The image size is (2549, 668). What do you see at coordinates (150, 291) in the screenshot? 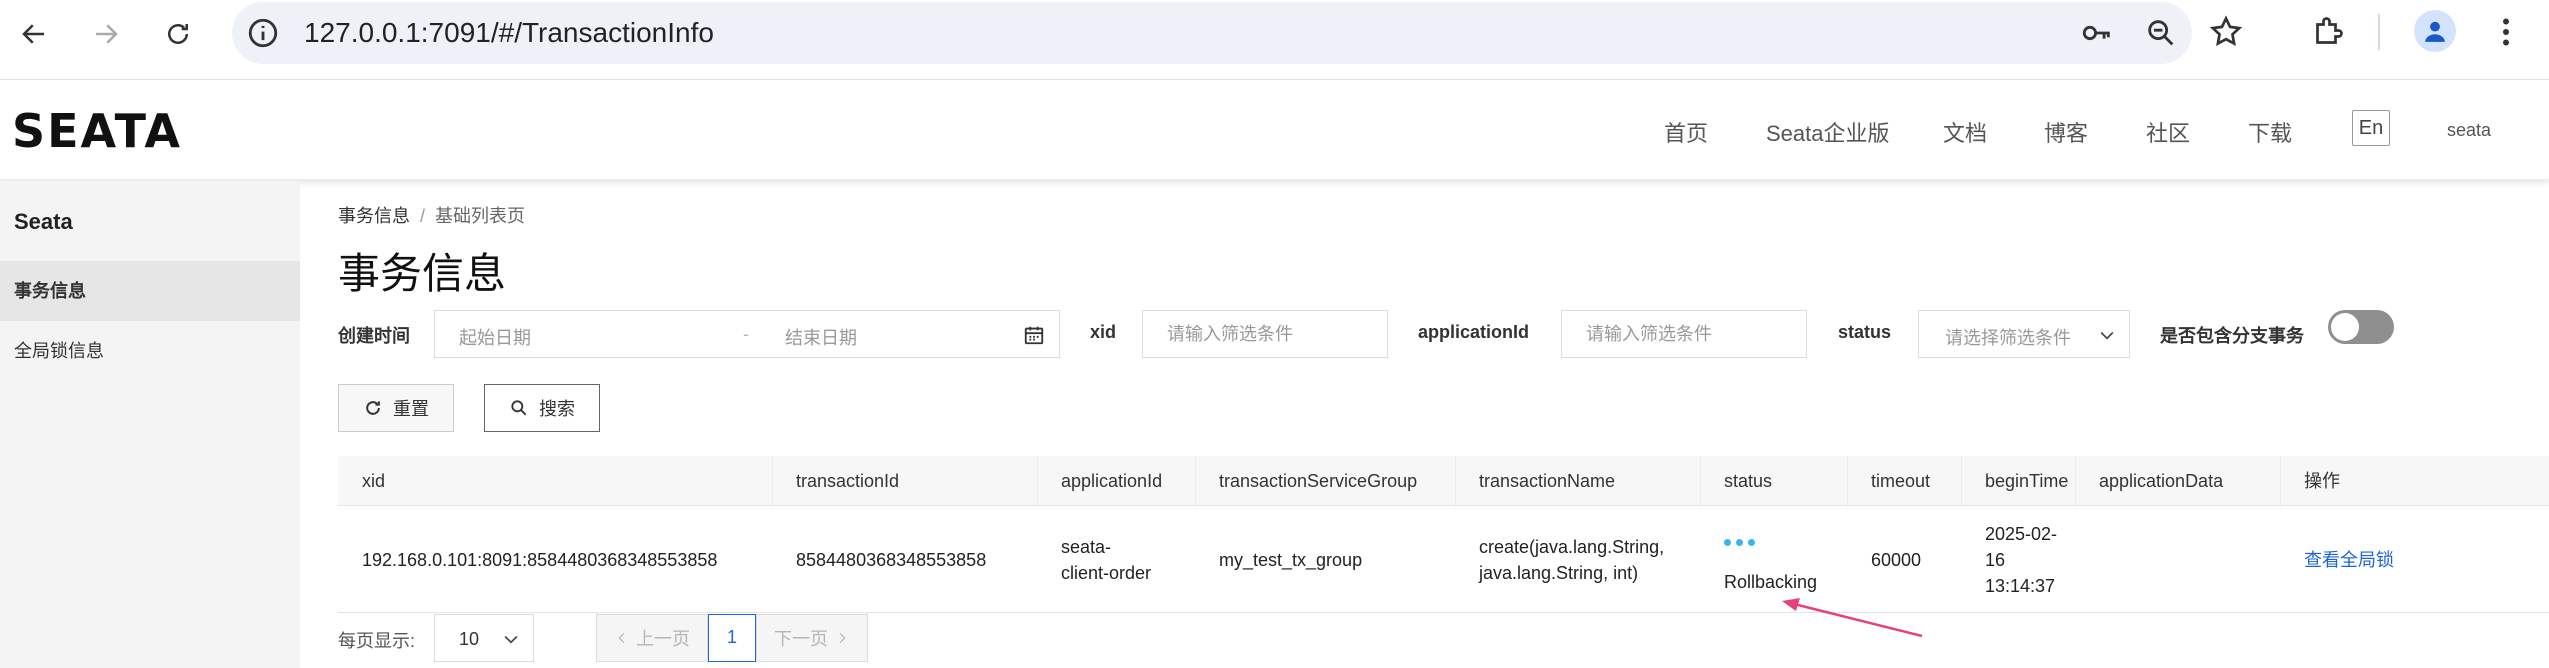
I see `sidebar-item-transaction-info: 事务信息` at bounding box center [150, 291].